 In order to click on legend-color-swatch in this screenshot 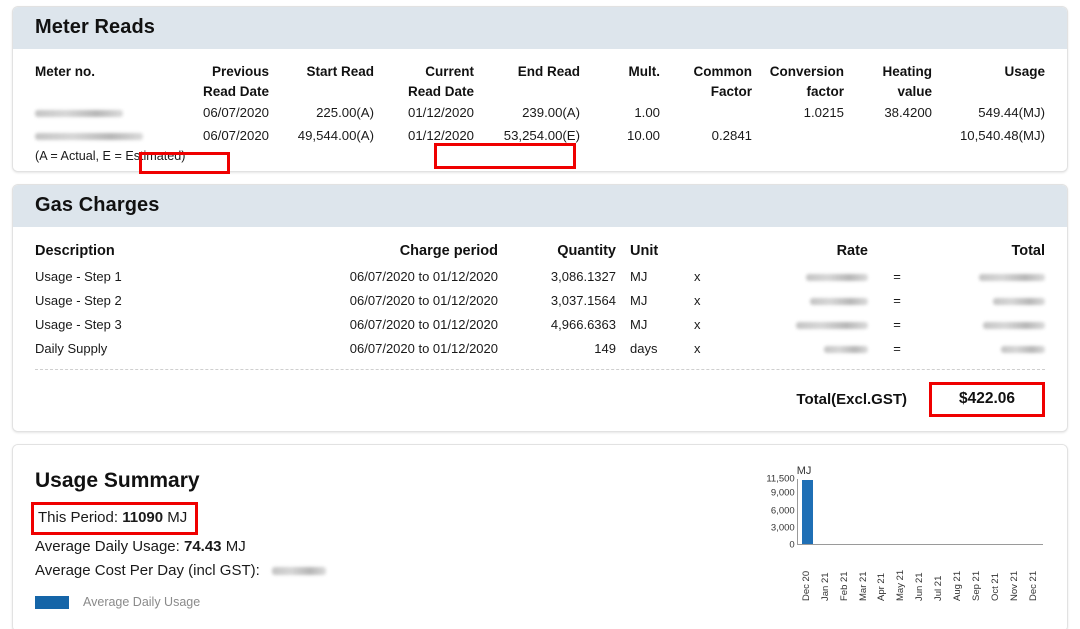, I will do `click(52, 602)`.